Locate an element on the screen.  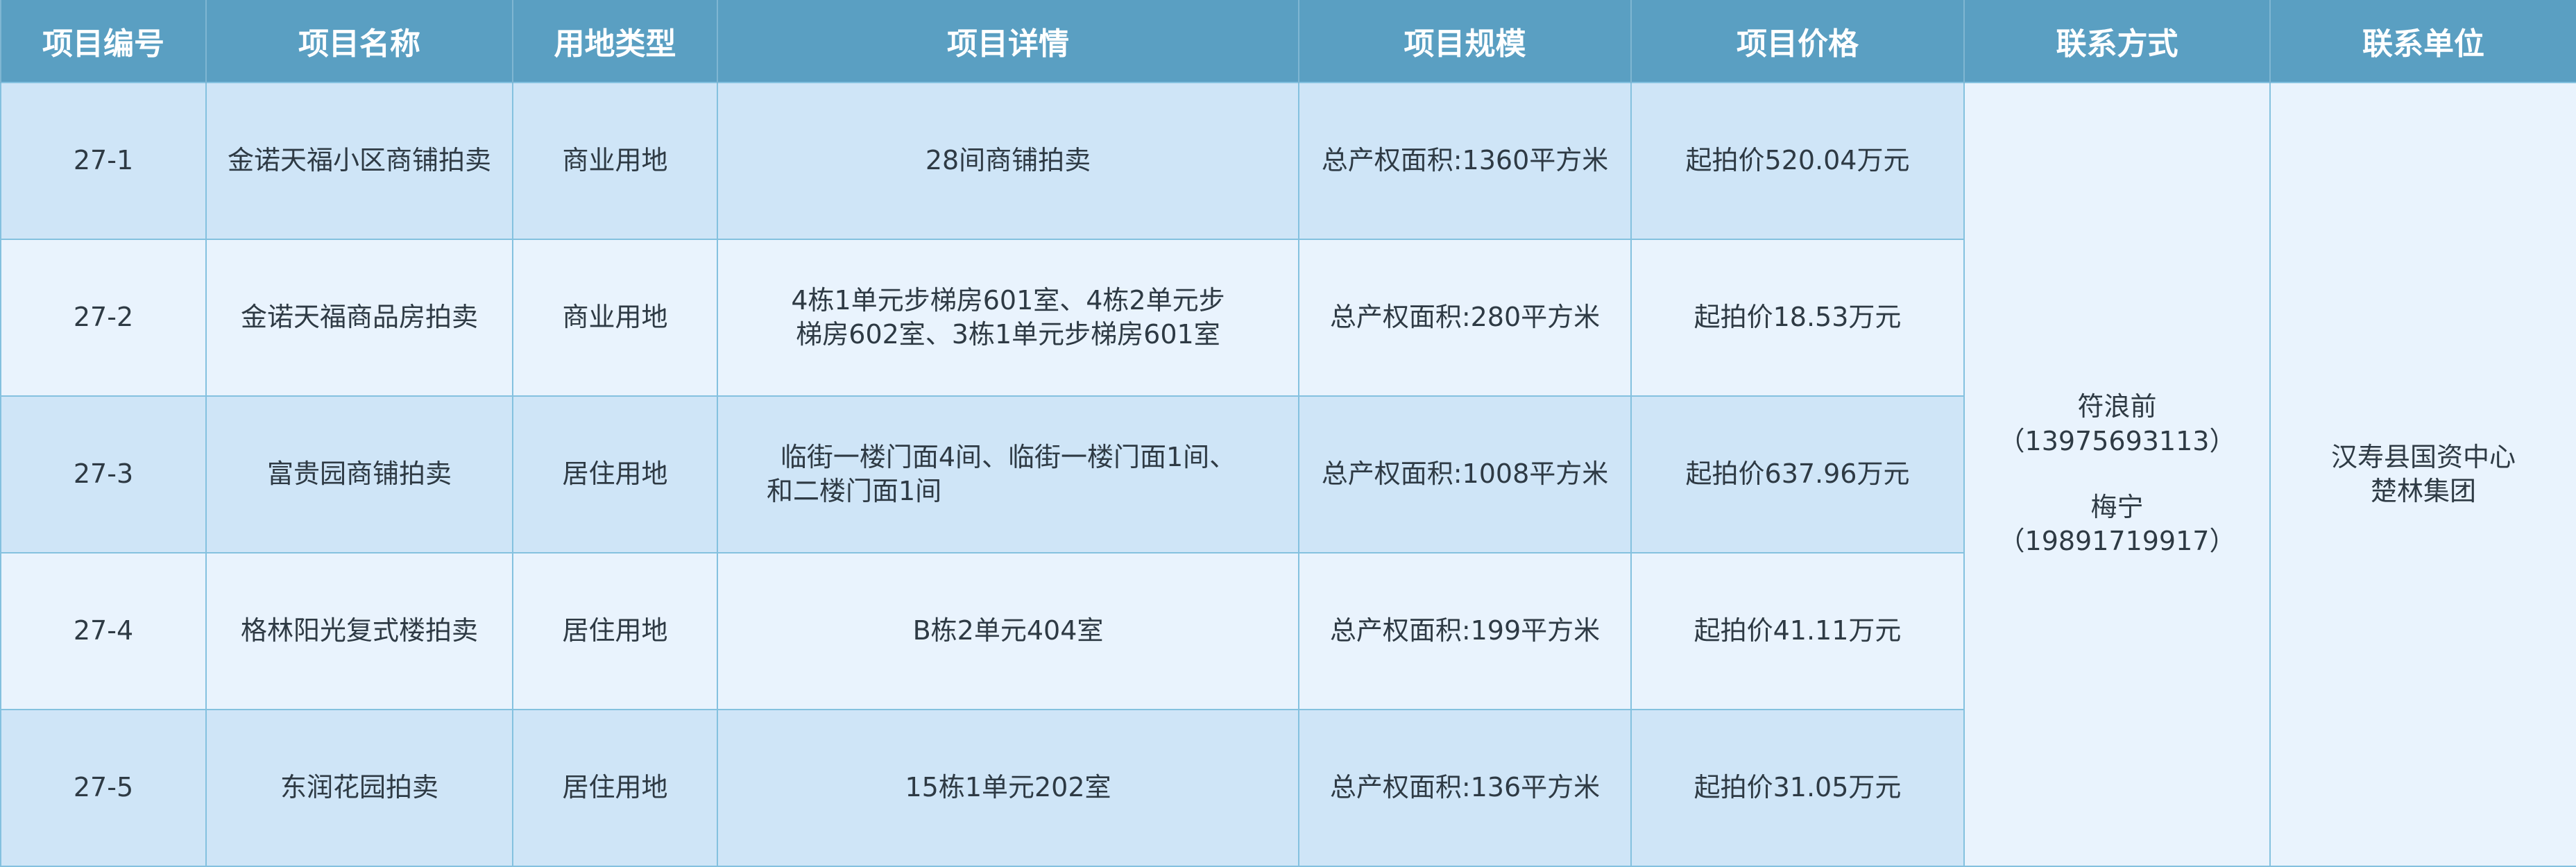
contact-person-1: 符浪前 is located at coordinates (2117, 406).